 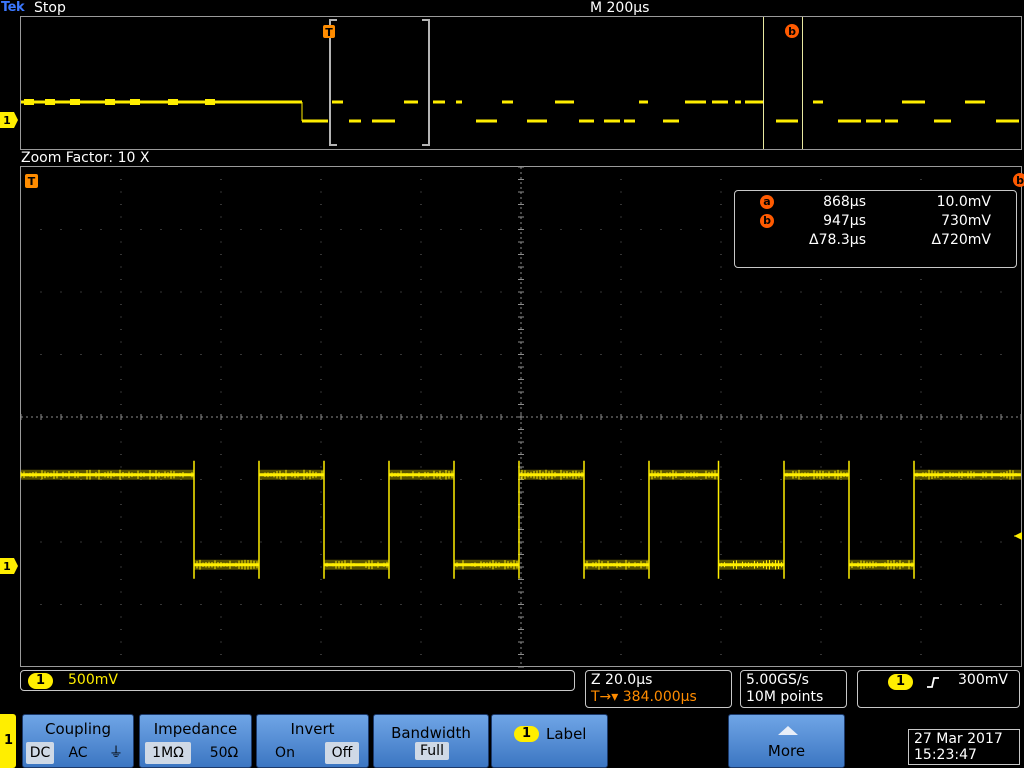 I want to click on coupling-option-dc: DC, so click(x=40, y=753).